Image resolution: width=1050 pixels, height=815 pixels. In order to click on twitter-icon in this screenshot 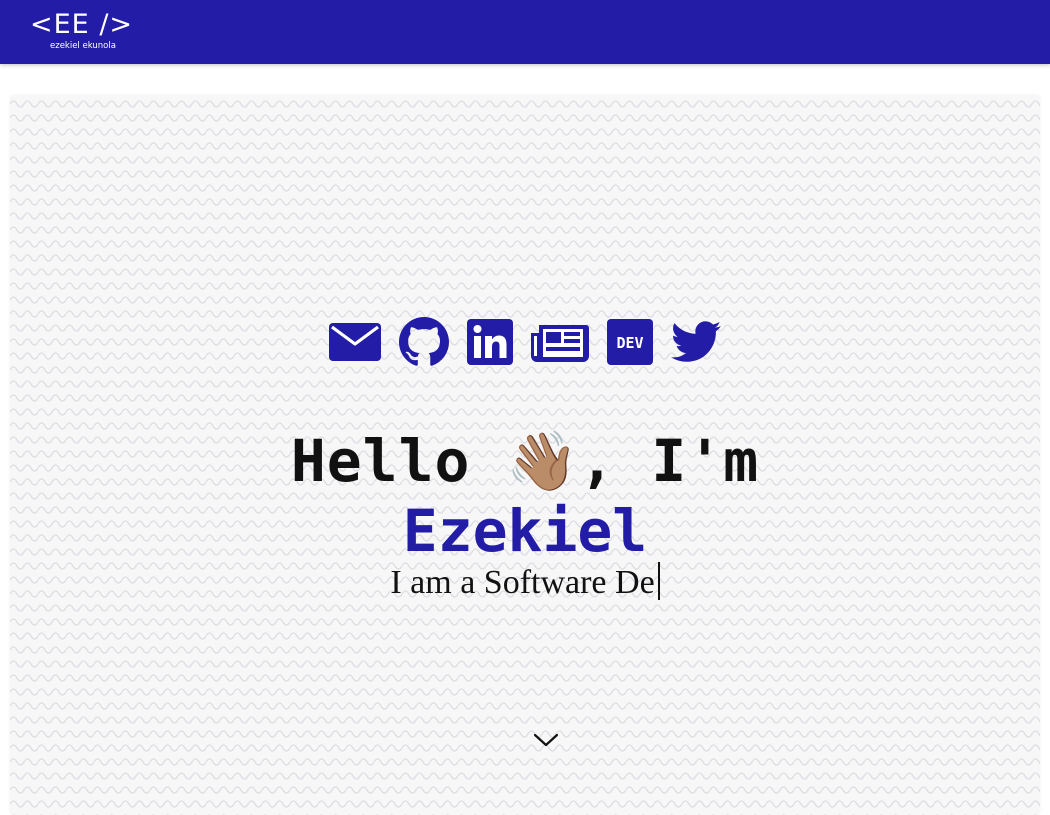, I will do `click(696, 341)`.